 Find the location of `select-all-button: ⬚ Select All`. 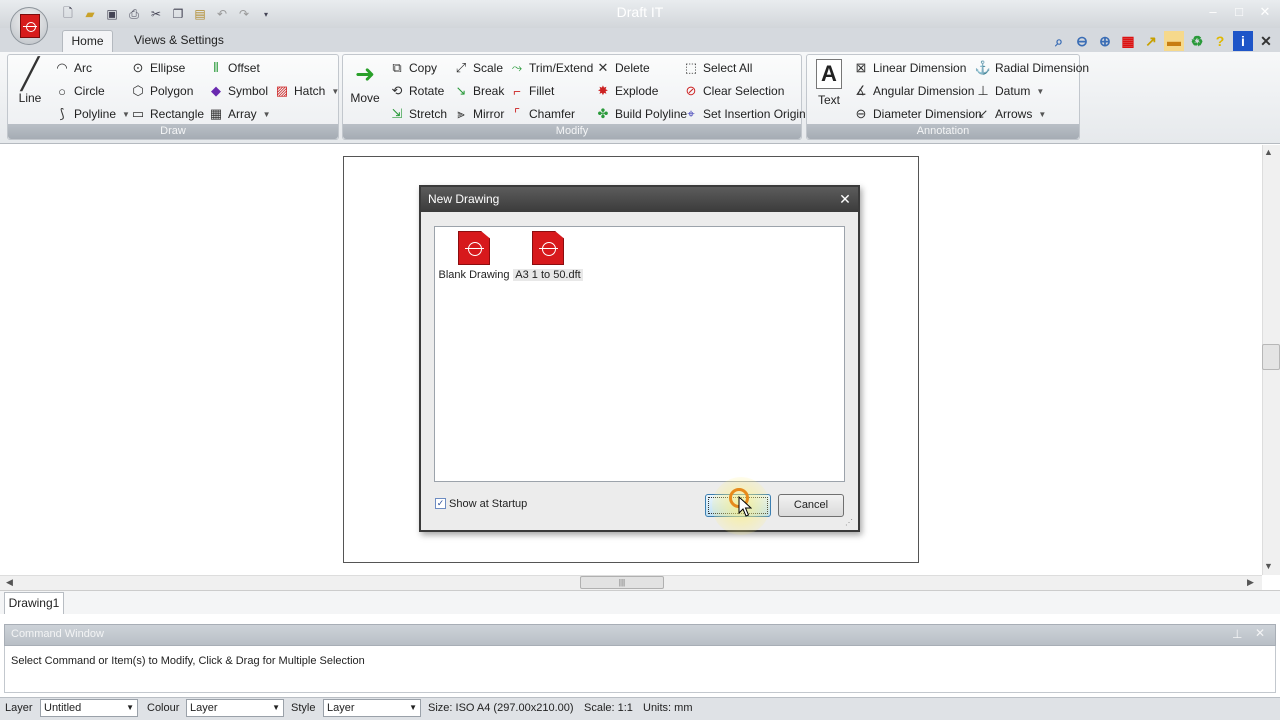

select-all-button: ⬚ Select All is located at coordinates (718, 68).